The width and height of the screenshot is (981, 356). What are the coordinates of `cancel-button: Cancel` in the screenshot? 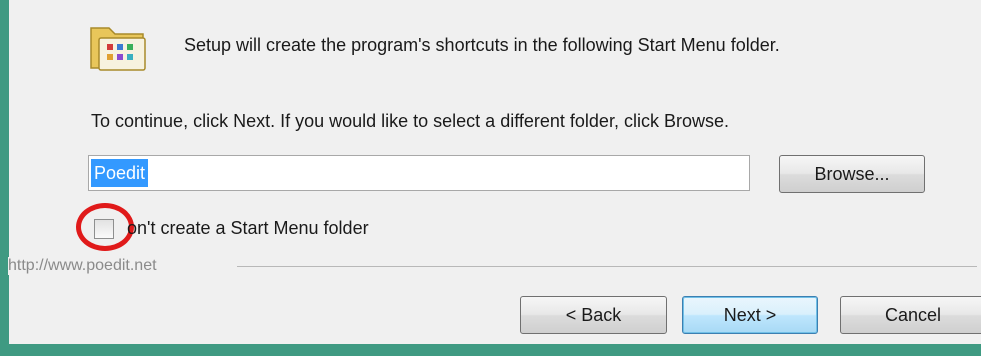 It's located at (910, 315).